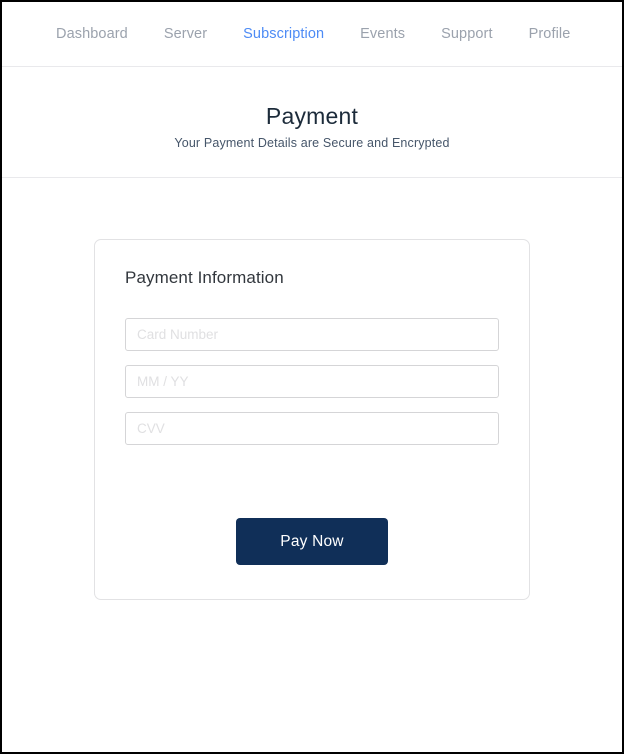 This screenshot has height=754, width=624. What do you see at coordinates (382, 34) in the screenshot?
I see `nav-item-events: Events` at bounding box center [382, 34].